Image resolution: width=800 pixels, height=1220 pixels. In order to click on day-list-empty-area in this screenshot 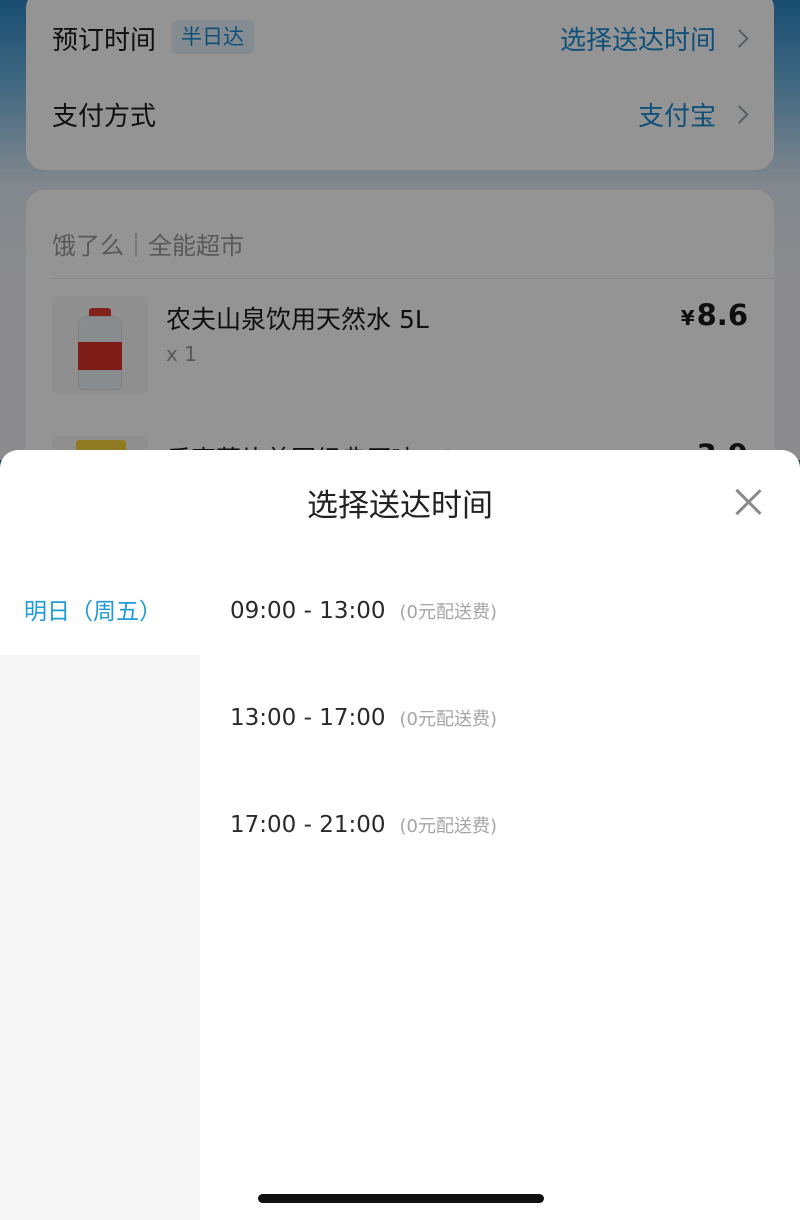, I will do `click(100, 937)`.